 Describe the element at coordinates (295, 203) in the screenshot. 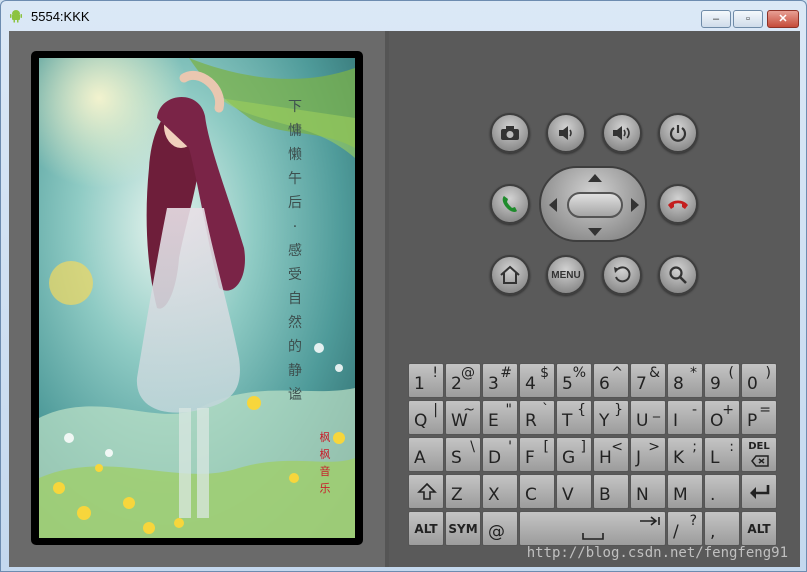

I see `poem-char: 后` at that location.